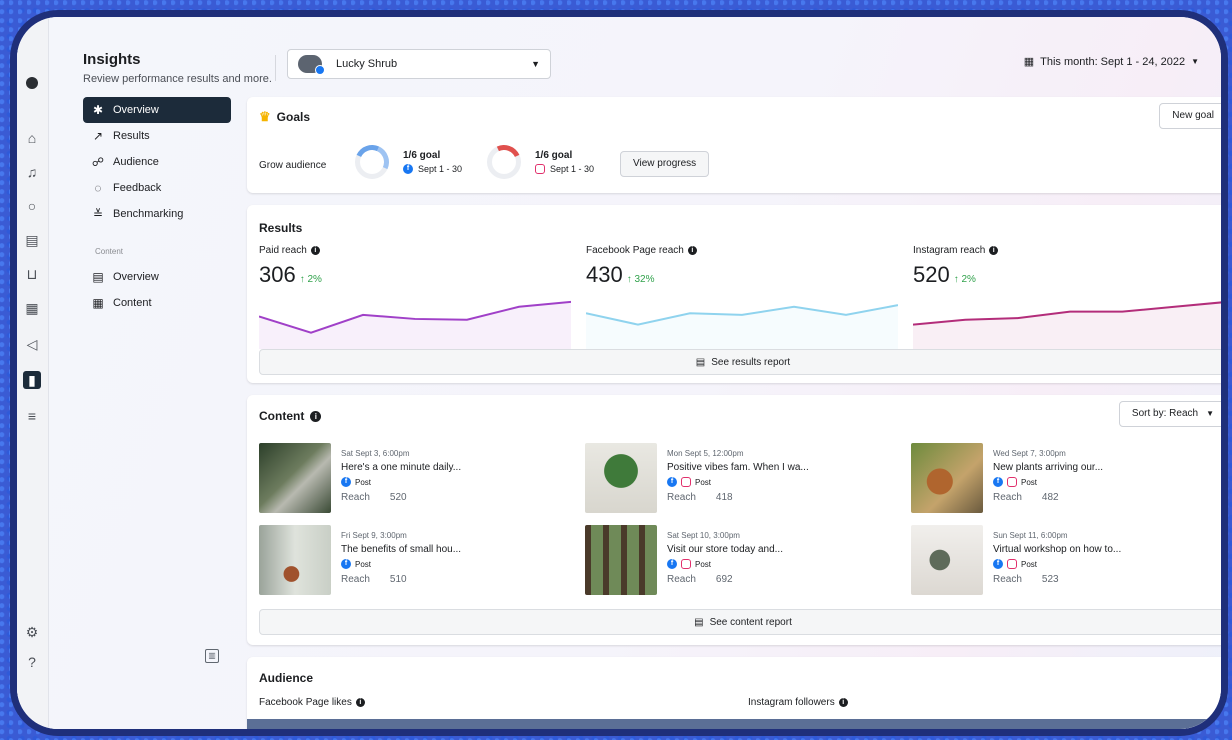 This screenshot has height=740, width=1232. I want to click on app-rail: ⌂ ♫ ○ ▤ ⊔ ▦ ◁ ▮ ≡ ⚙ ?, so click(33, 373).